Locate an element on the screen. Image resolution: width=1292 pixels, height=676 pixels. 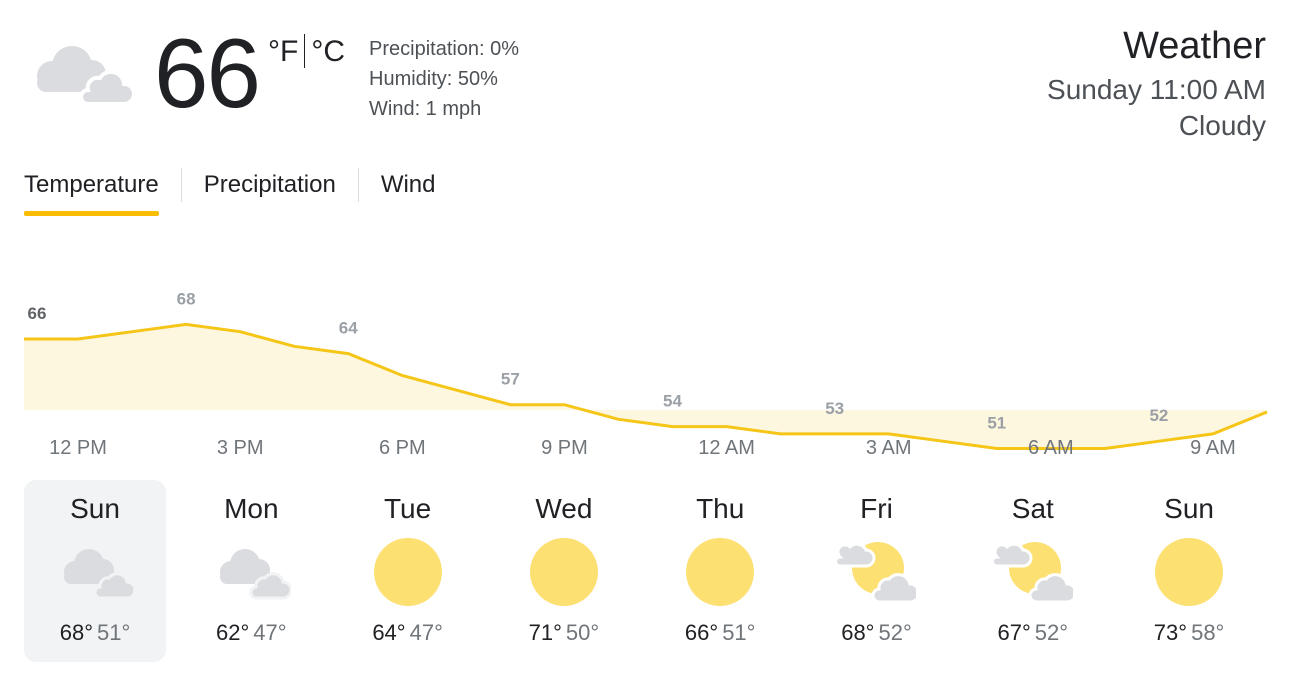
forecast-temps: 71° 50° is located at coordinates (564, 633).